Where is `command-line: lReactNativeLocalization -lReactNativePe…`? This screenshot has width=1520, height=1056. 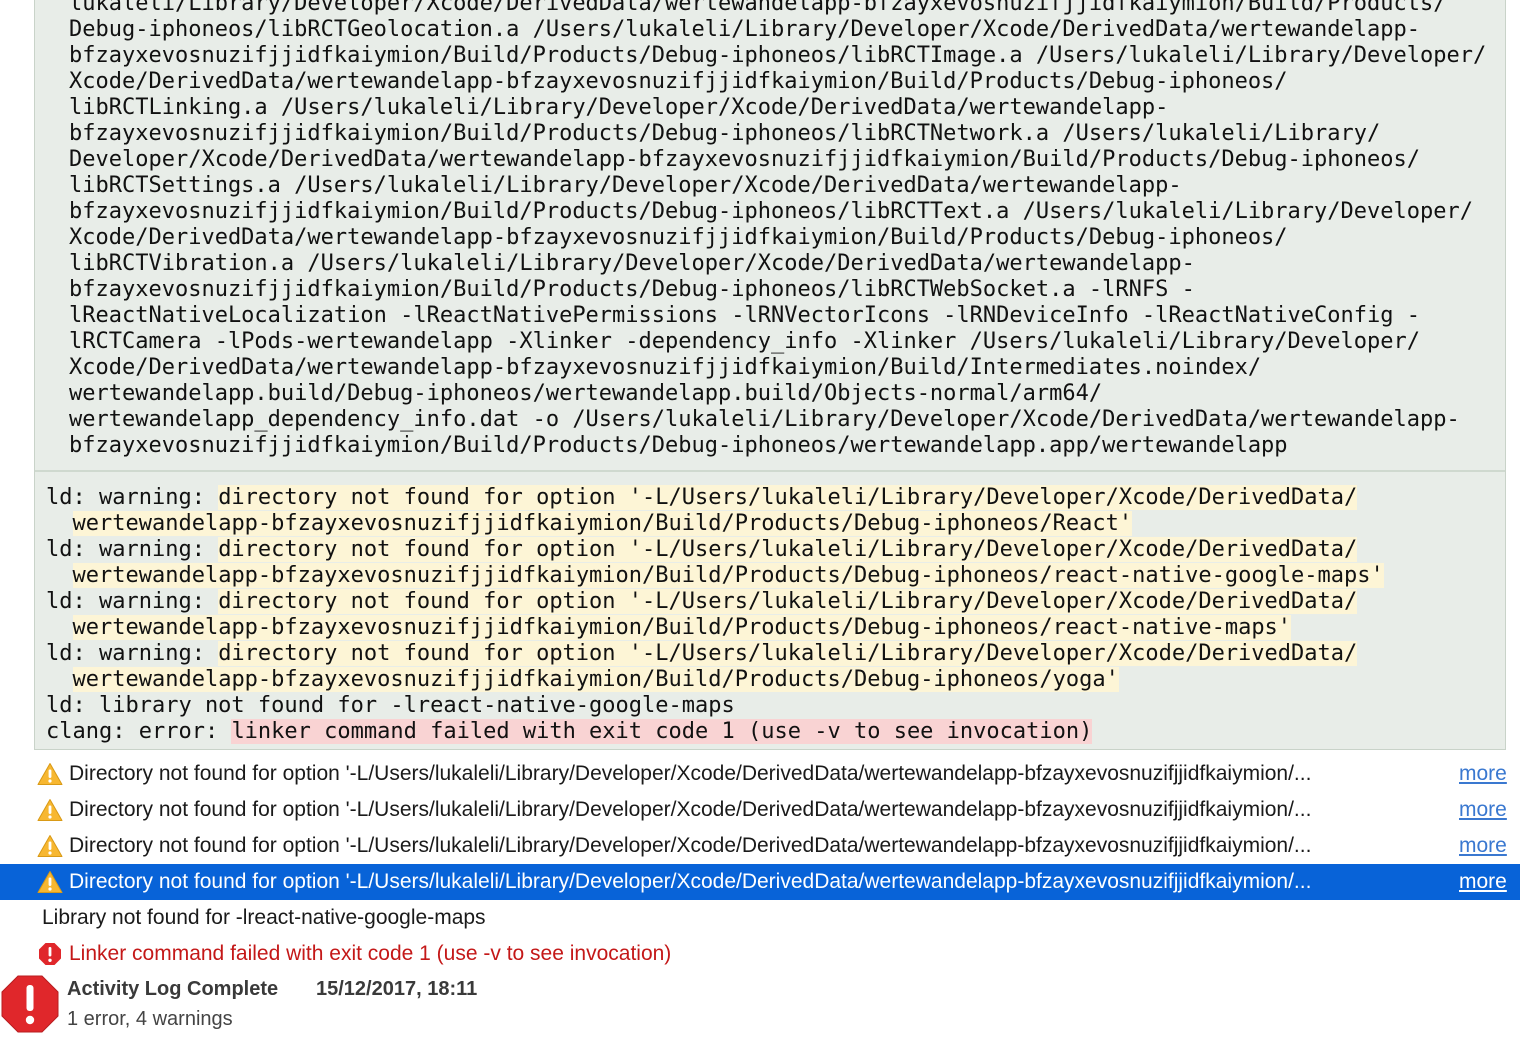
command-line: lReactNativeLocalization -lReactNativePe… is located at coordinates (745, 315).